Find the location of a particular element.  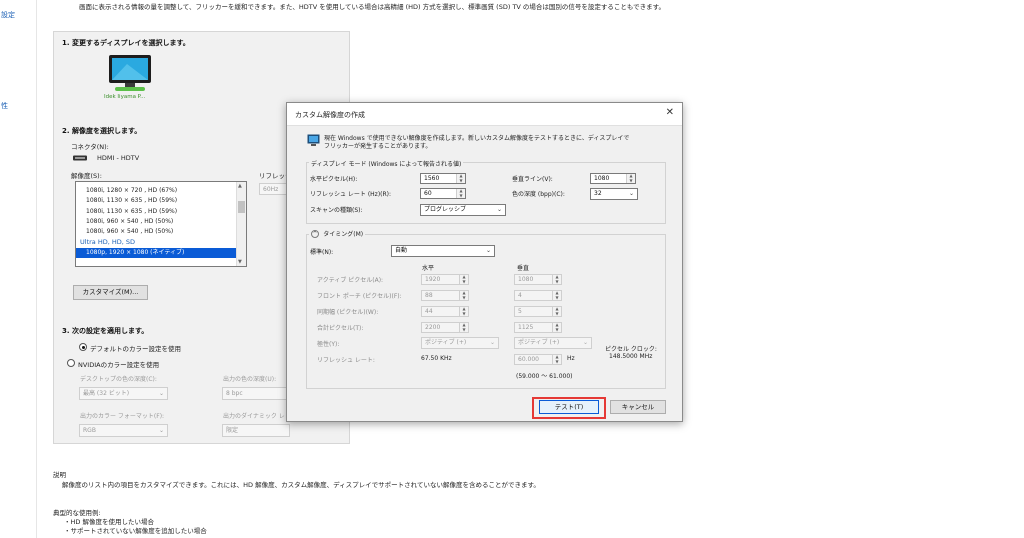

total-h-value: 2200 is located at coordinates (433, 327).